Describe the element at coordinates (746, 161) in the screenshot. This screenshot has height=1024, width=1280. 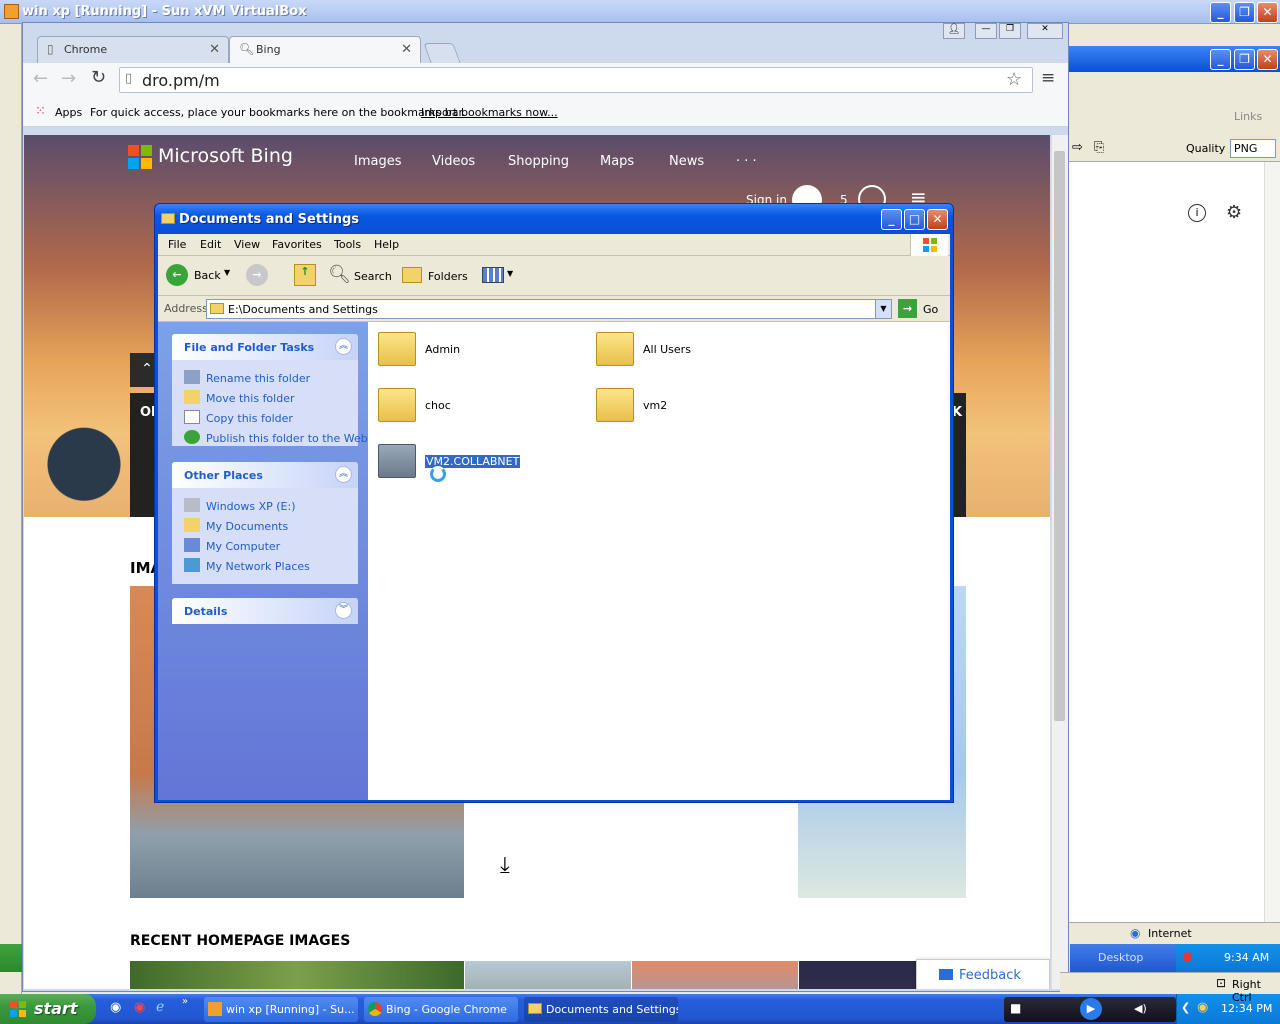
I see `nav-more: · · ·` at that location.